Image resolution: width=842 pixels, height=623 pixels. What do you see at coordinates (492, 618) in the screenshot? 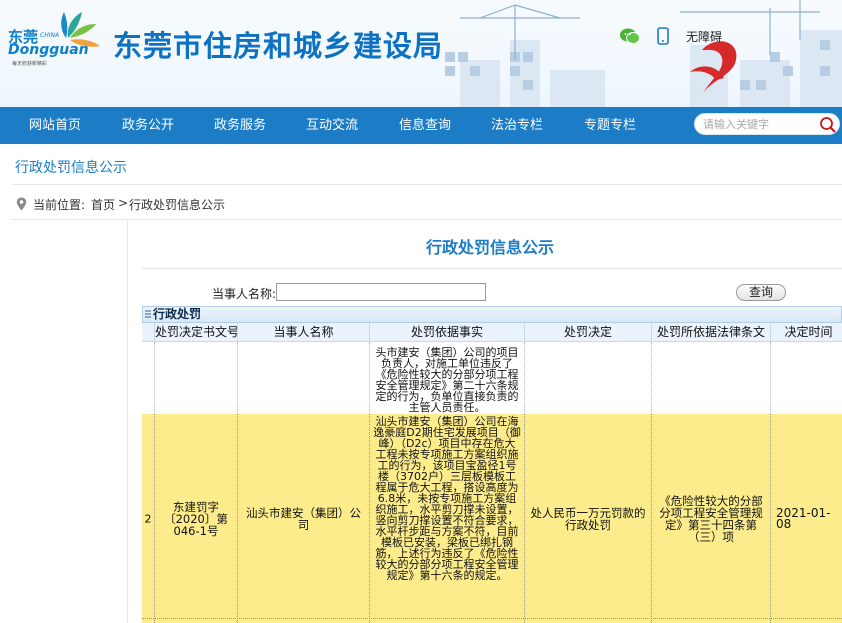
I see `row-separator` at bounding box center [492, 618].